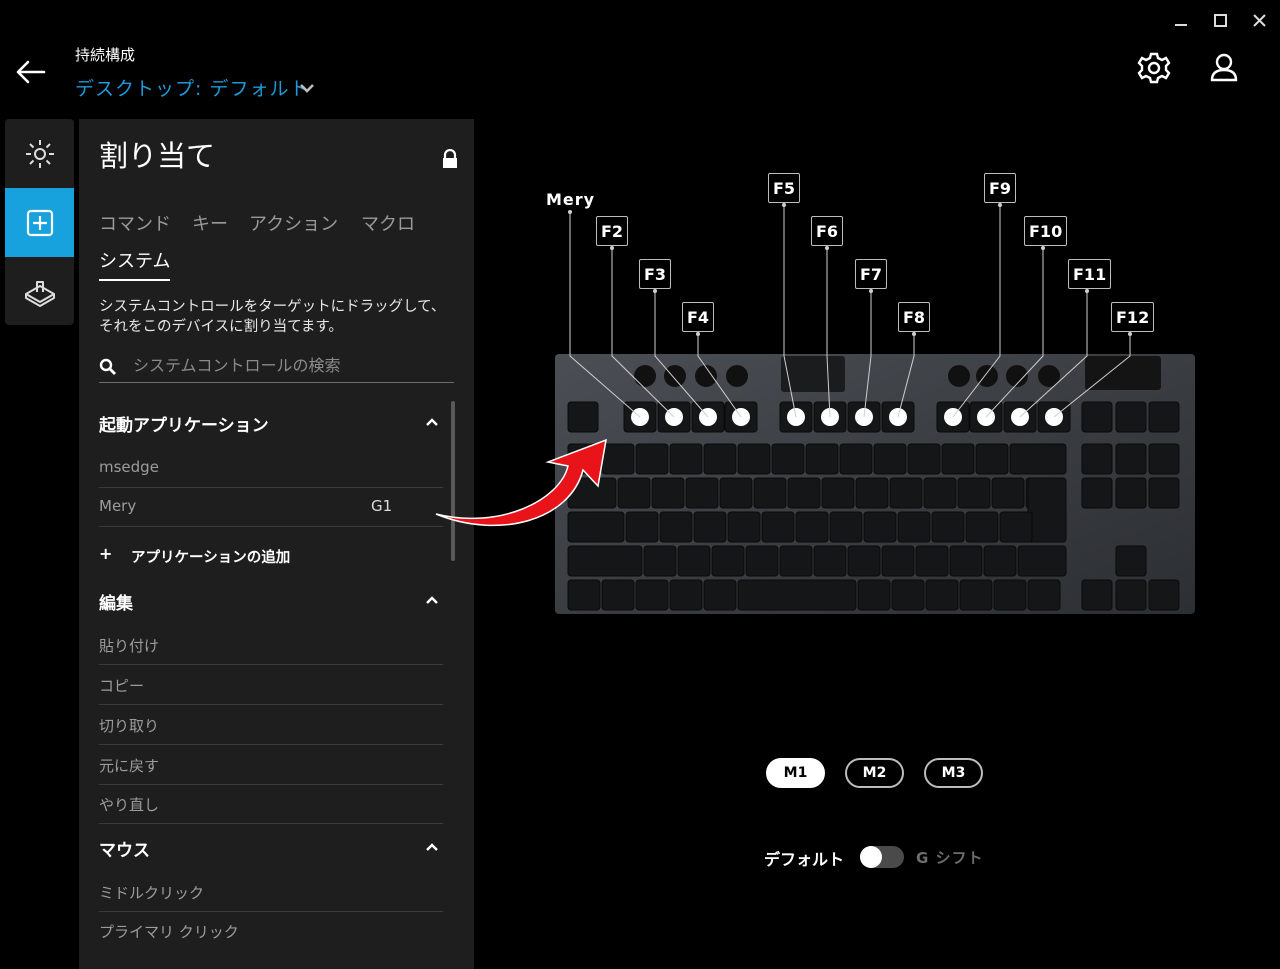 The height and width of the screenshot is (969, 1280). What do you see at coordinates (784, 188) in the screenshot?
I see `key-callout-f5: F5` at bounding box center [784, 188].